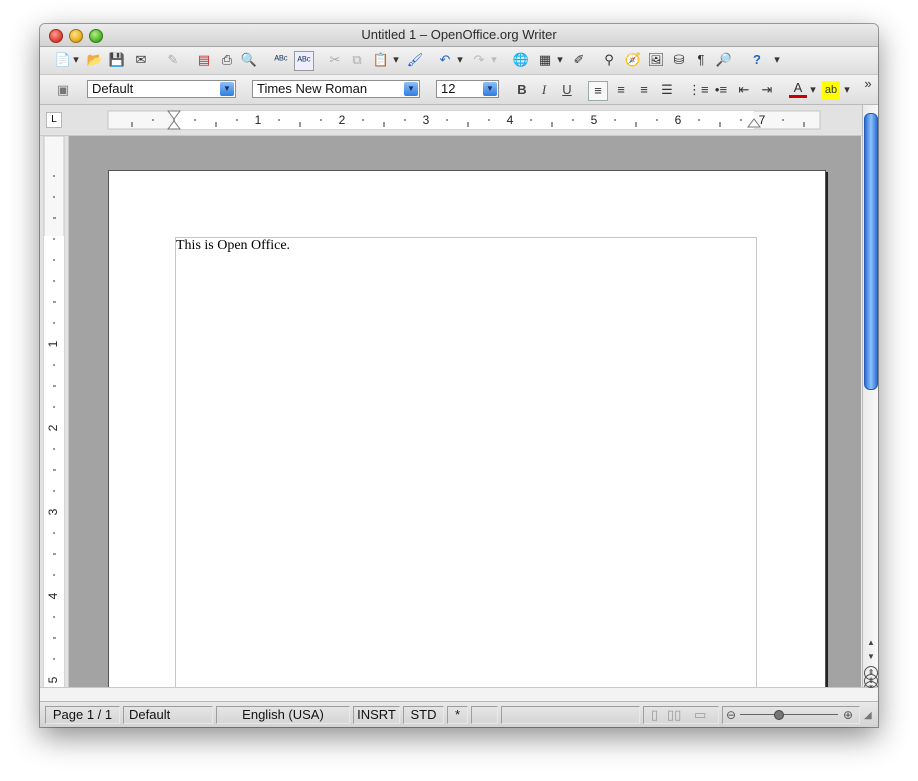 Image resolution: width=918 pixels, height=781 pixels. I want to click on modified-indicator: *, so click(457, 715).